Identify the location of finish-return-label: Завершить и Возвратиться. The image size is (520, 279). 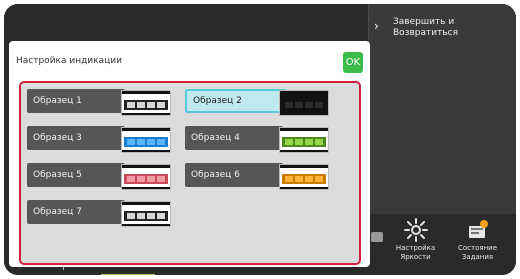
(443, 28).